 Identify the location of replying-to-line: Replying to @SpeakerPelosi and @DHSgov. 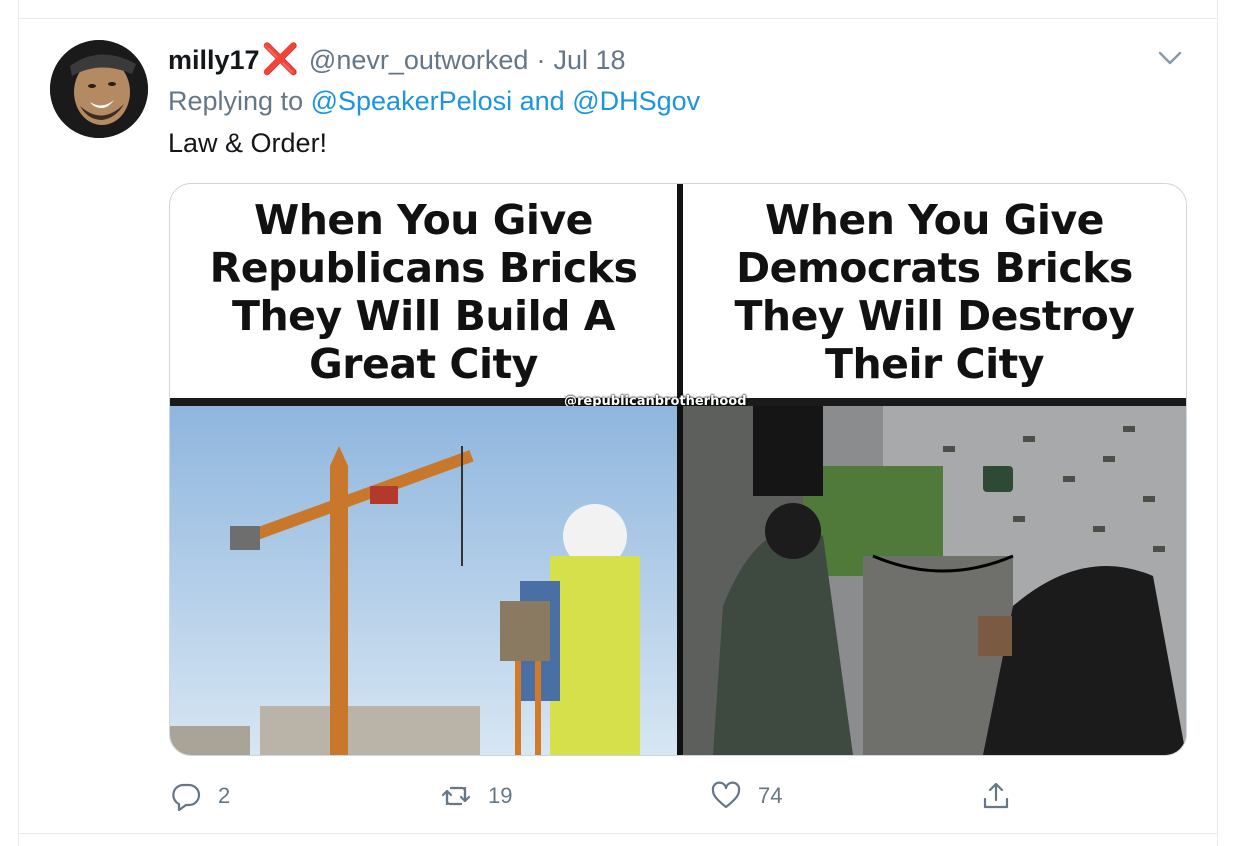
(434, 101).